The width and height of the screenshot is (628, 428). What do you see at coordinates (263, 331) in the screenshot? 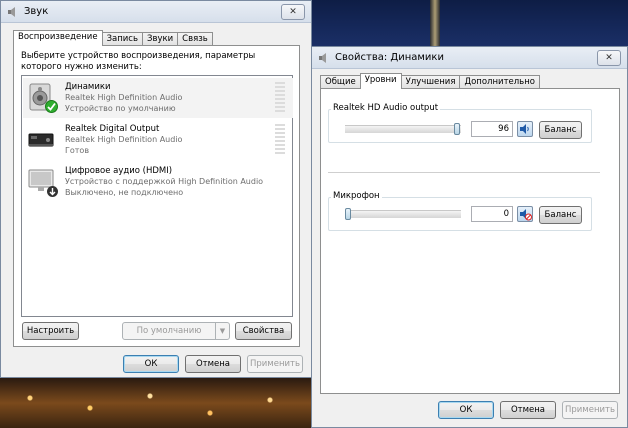
I see `properties-button: Свойства` at bounding box center [263, 331].